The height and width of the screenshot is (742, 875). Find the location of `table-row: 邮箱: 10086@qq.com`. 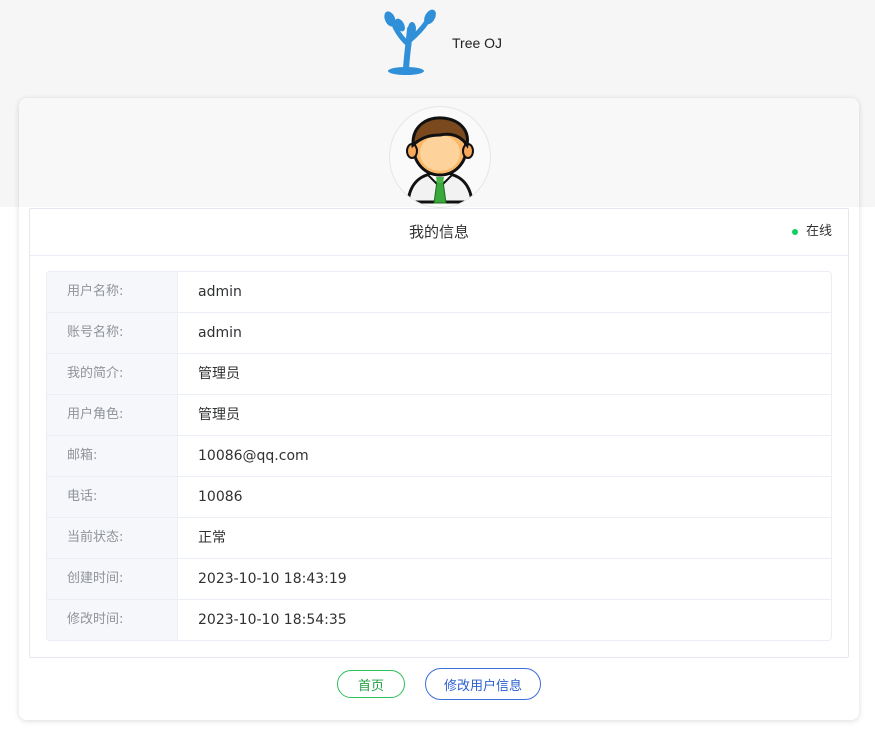

table-row: 邮箱: 10086@qq.com is located at coordinates (439, 456).